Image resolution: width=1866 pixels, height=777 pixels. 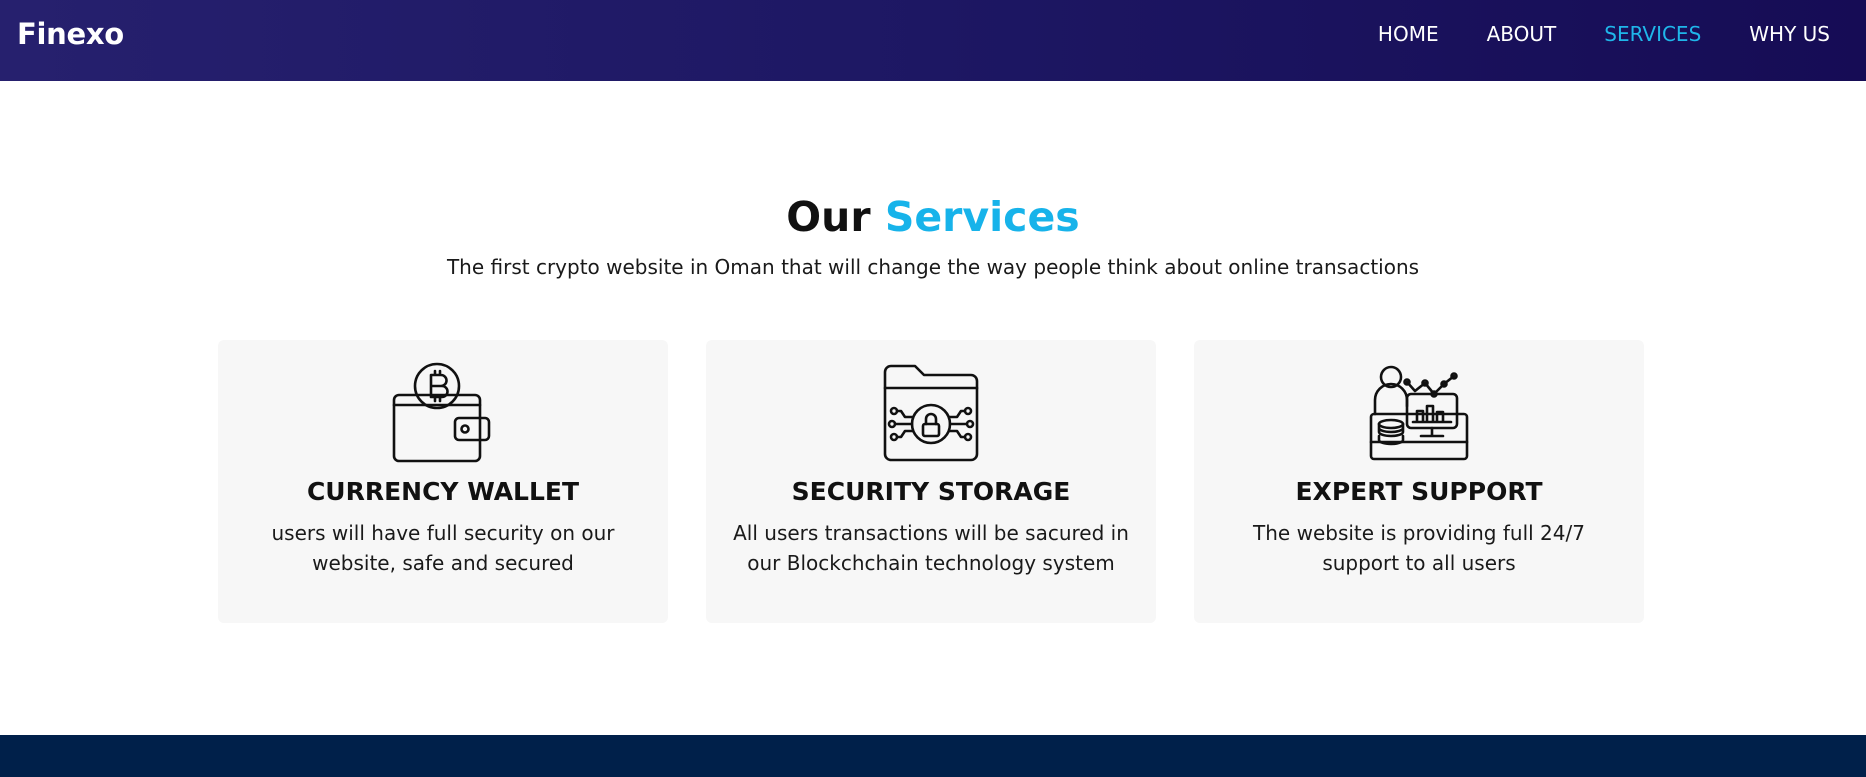 What do you see at coordinates (931, 413) in the screenshot?
I see `secure-folder-icon` at bounding box center [931, 413].